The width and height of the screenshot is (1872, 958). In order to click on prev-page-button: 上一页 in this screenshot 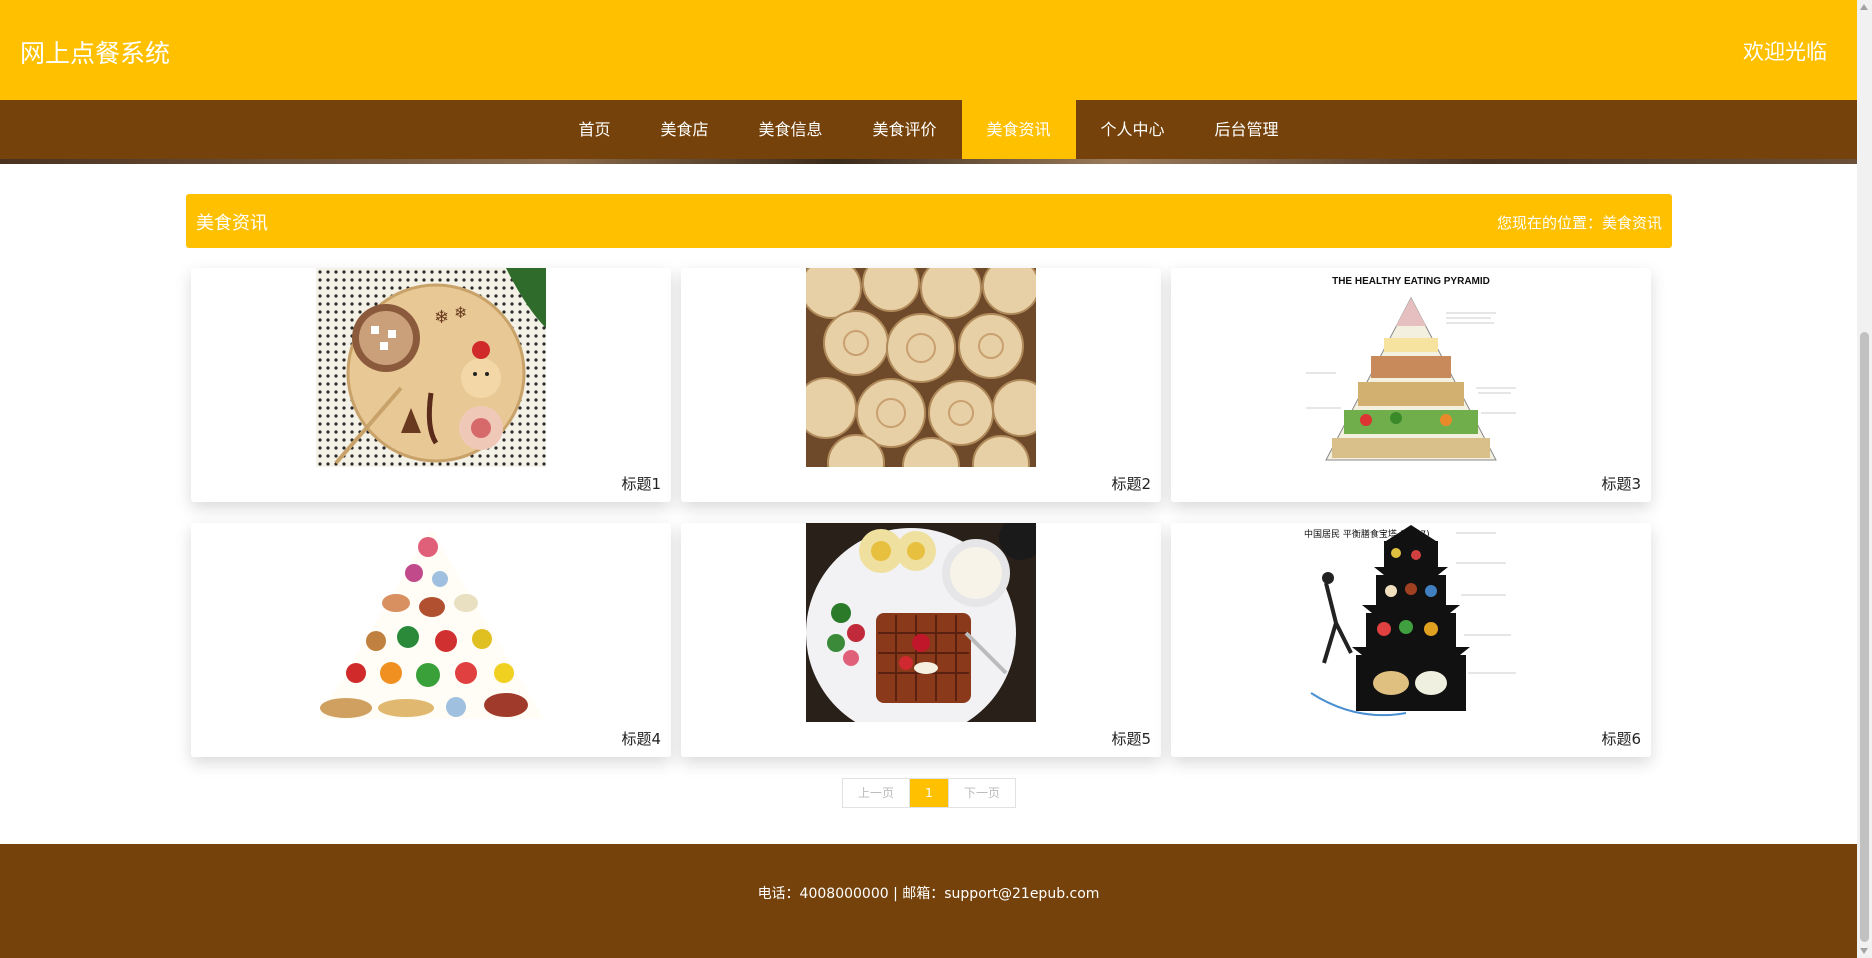, I will do `click(876, 793)`.